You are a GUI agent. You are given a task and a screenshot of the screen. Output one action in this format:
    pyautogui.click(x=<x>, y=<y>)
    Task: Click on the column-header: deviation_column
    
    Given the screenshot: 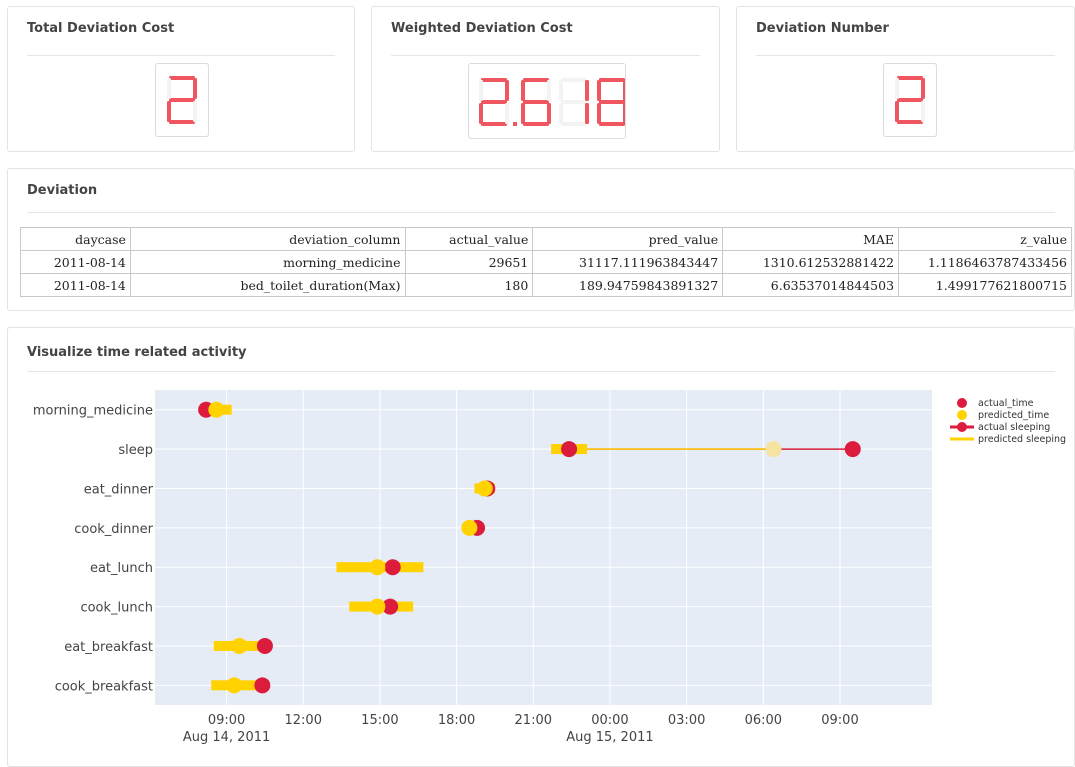 What is the action you would take?
    pyautogui.click(x=267, y=239)
    